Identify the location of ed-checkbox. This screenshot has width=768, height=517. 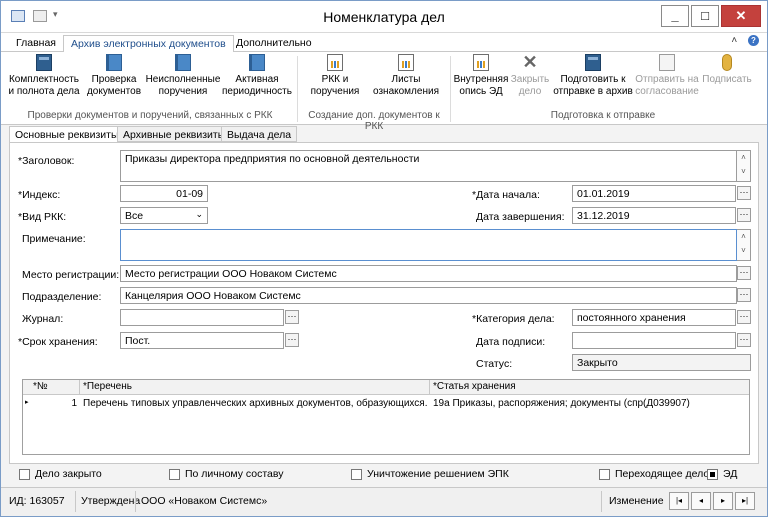
(712, 474).